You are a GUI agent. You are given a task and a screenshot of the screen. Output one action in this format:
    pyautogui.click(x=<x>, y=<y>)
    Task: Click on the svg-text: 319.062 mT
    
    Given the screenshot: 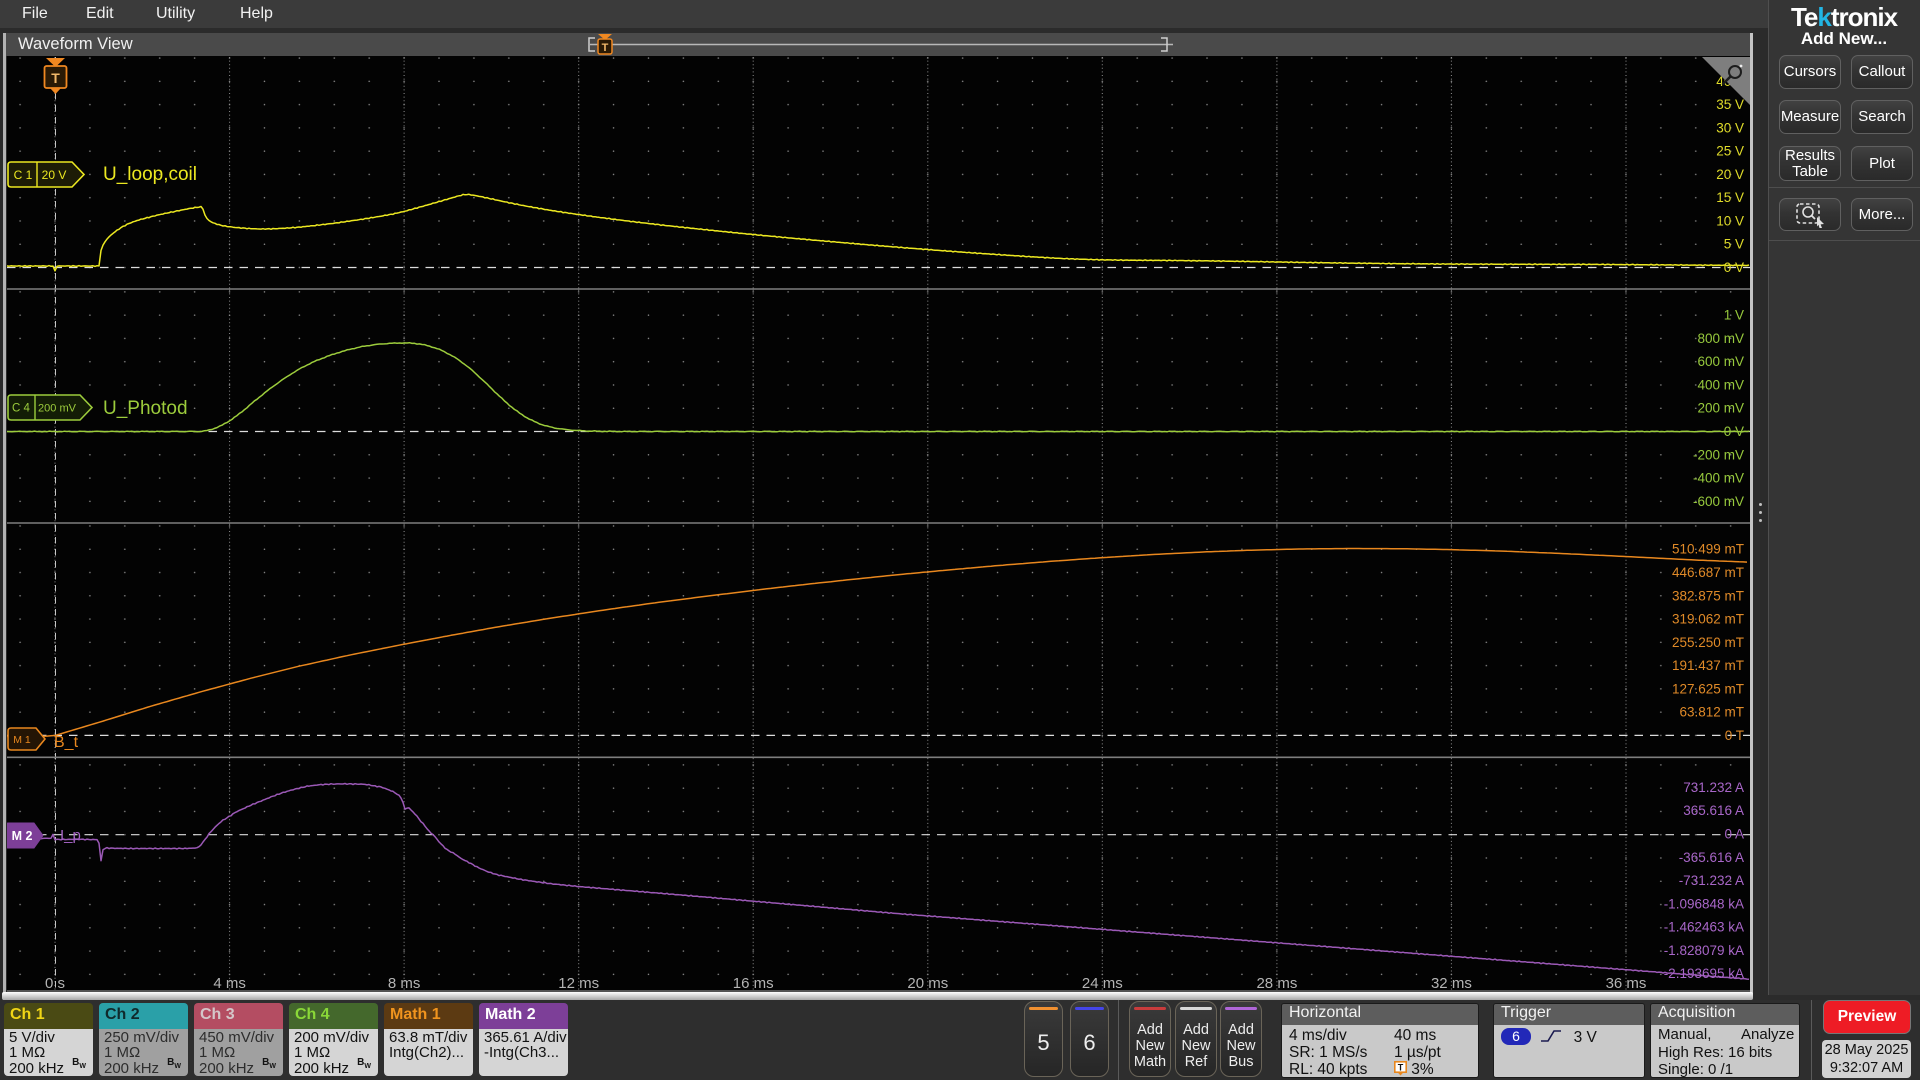 What is the action you would take?
    pyautogui.click(x=1708, y=619)
    